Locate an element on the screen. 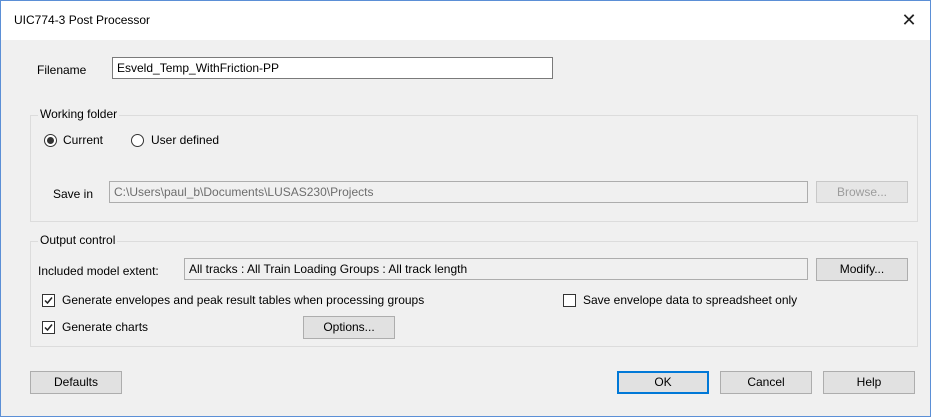  help-button: Help is located at coordinates (869, 382).